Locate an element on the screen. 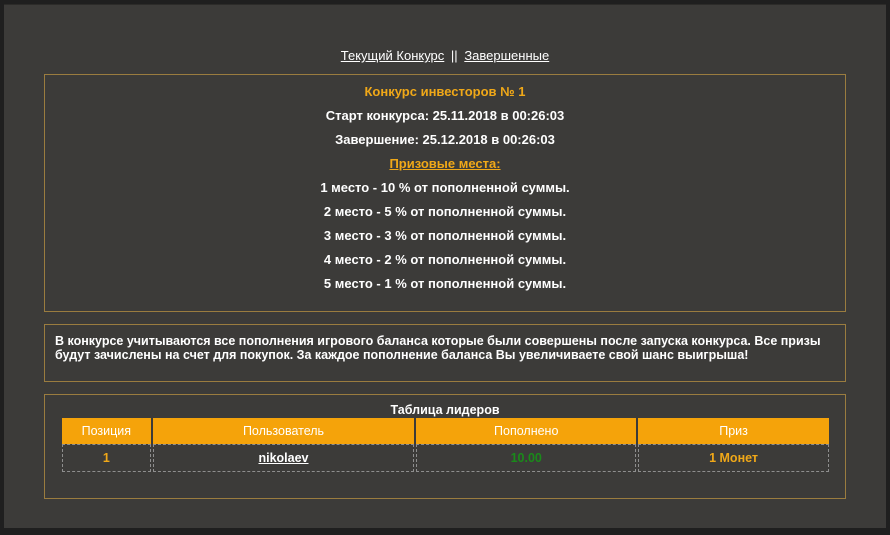 The image size is (890, 535). column-prize: Приз is located at coordinates (733, 431).